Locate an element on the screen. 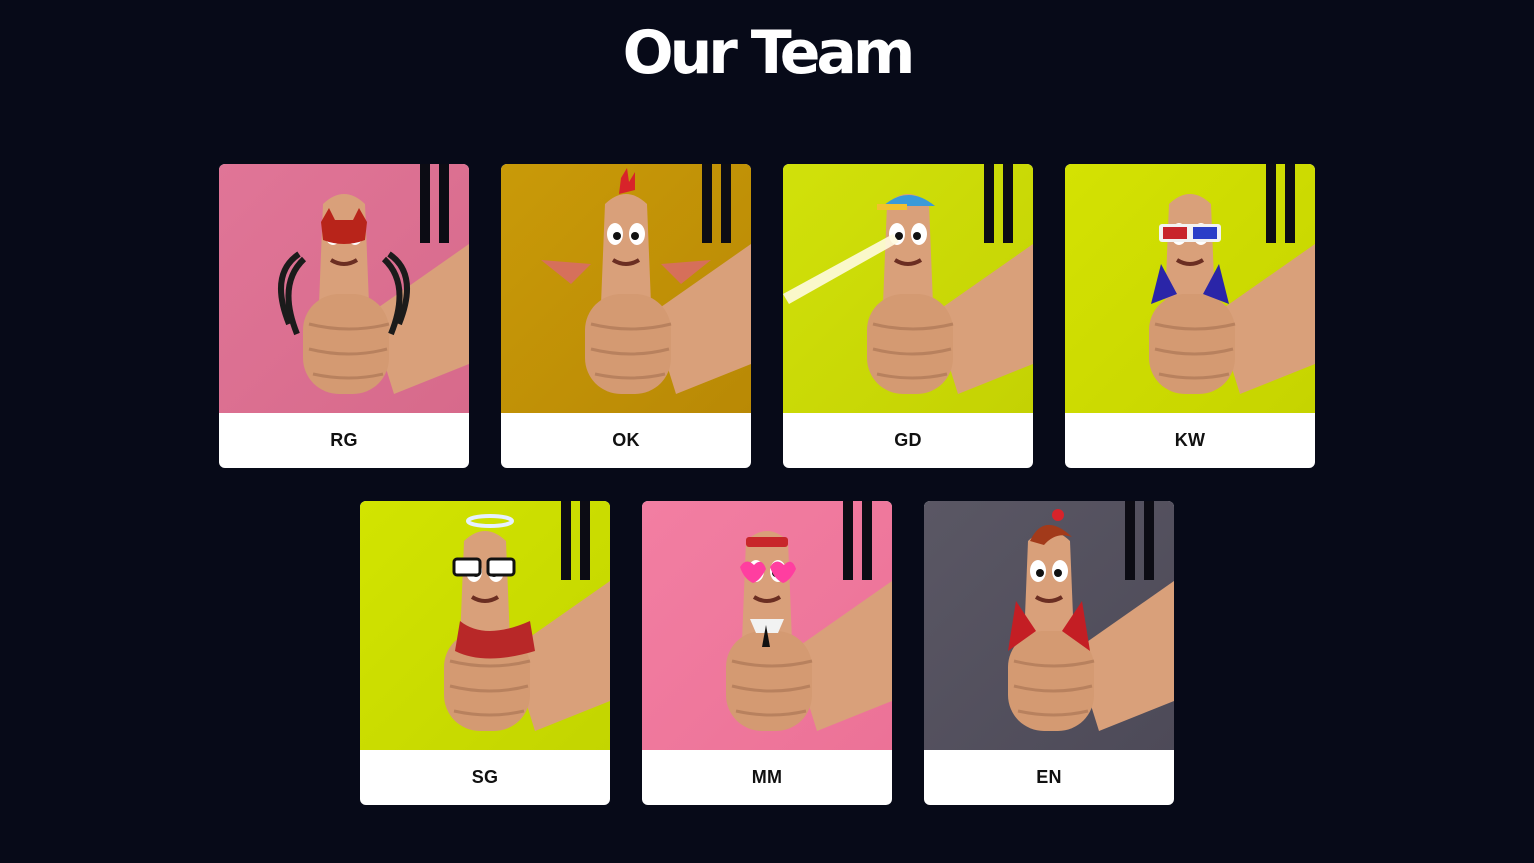 The image size is (1534, 863). member-initials: GD is located at coordinates (908, 440).